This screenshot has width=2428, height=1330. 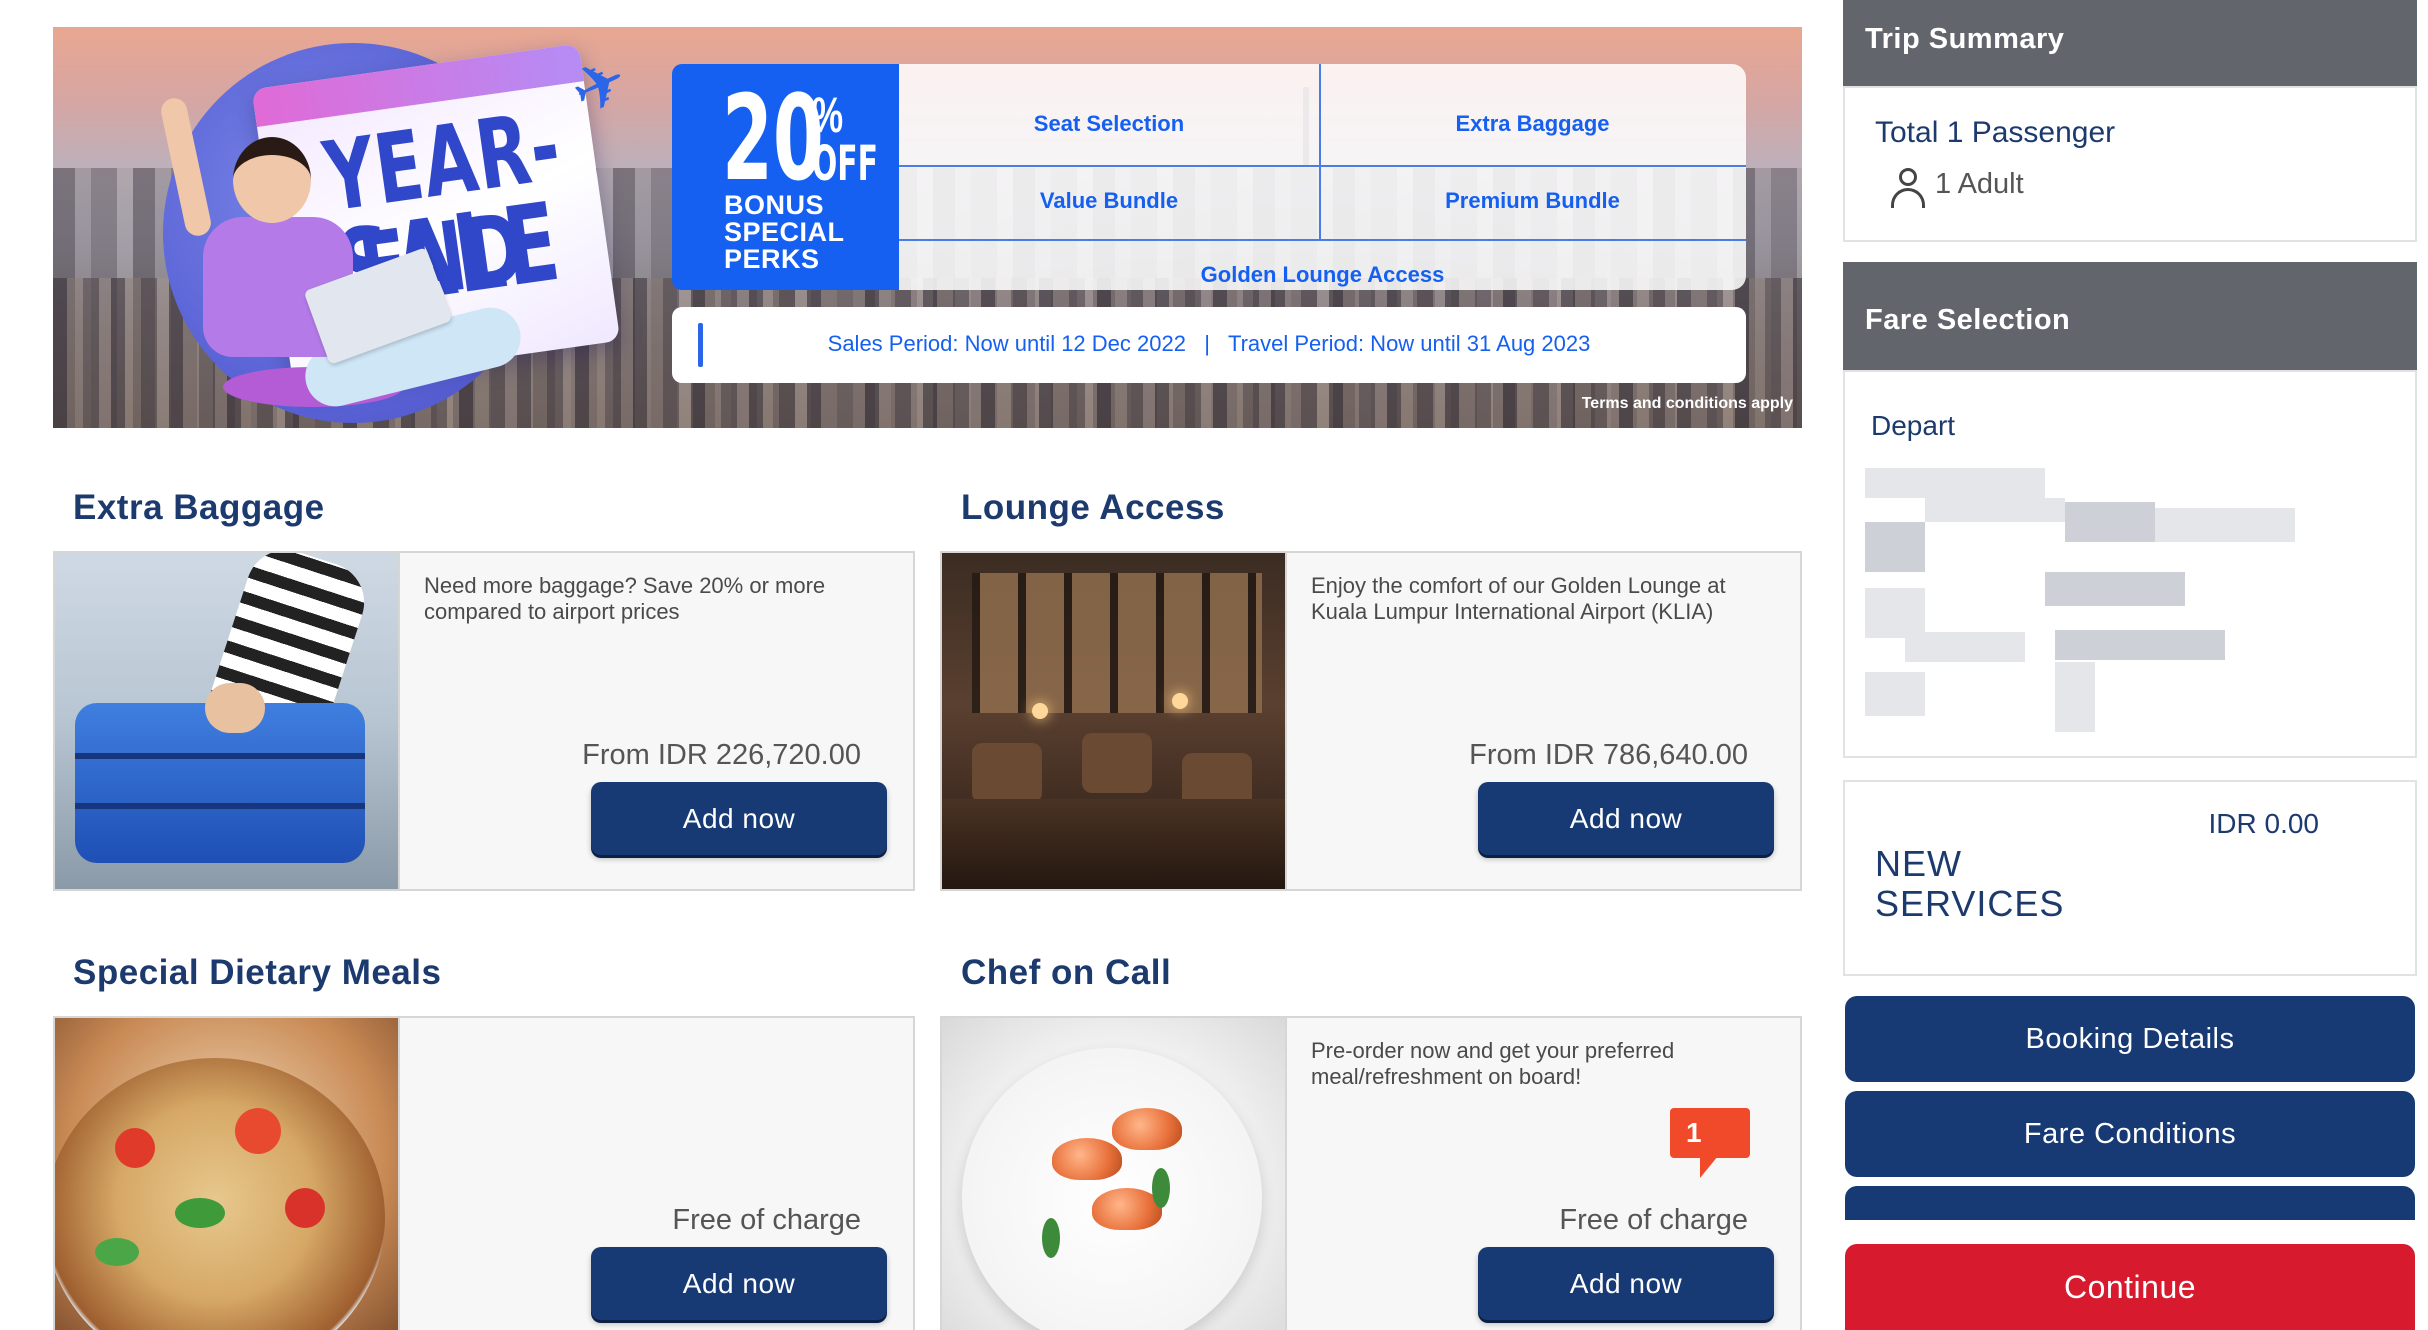 I want to click on person-head, so click(x=272, y=180).